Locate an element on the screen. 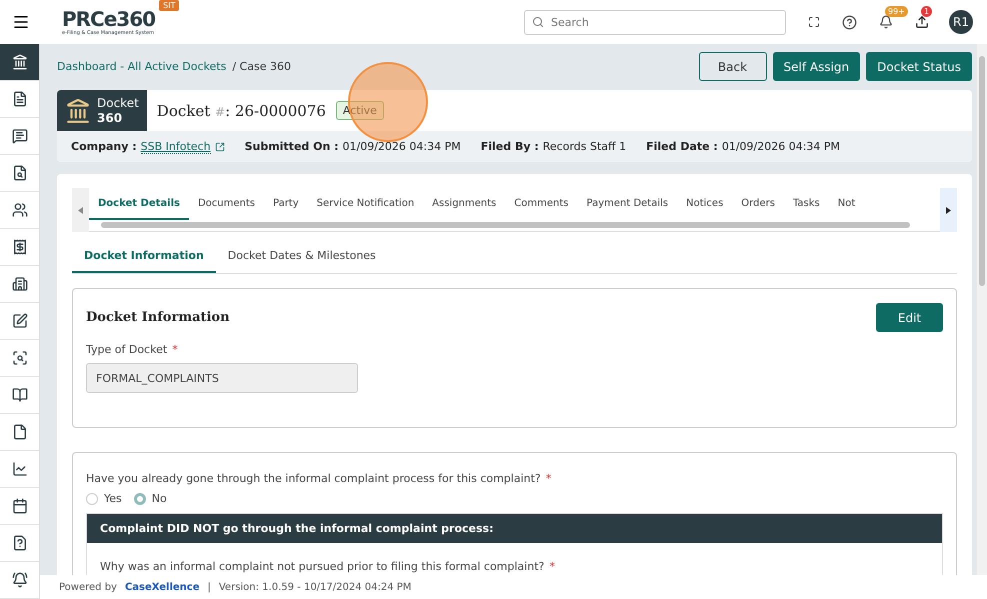  help-document-icon is located at coordinates (20, 543).